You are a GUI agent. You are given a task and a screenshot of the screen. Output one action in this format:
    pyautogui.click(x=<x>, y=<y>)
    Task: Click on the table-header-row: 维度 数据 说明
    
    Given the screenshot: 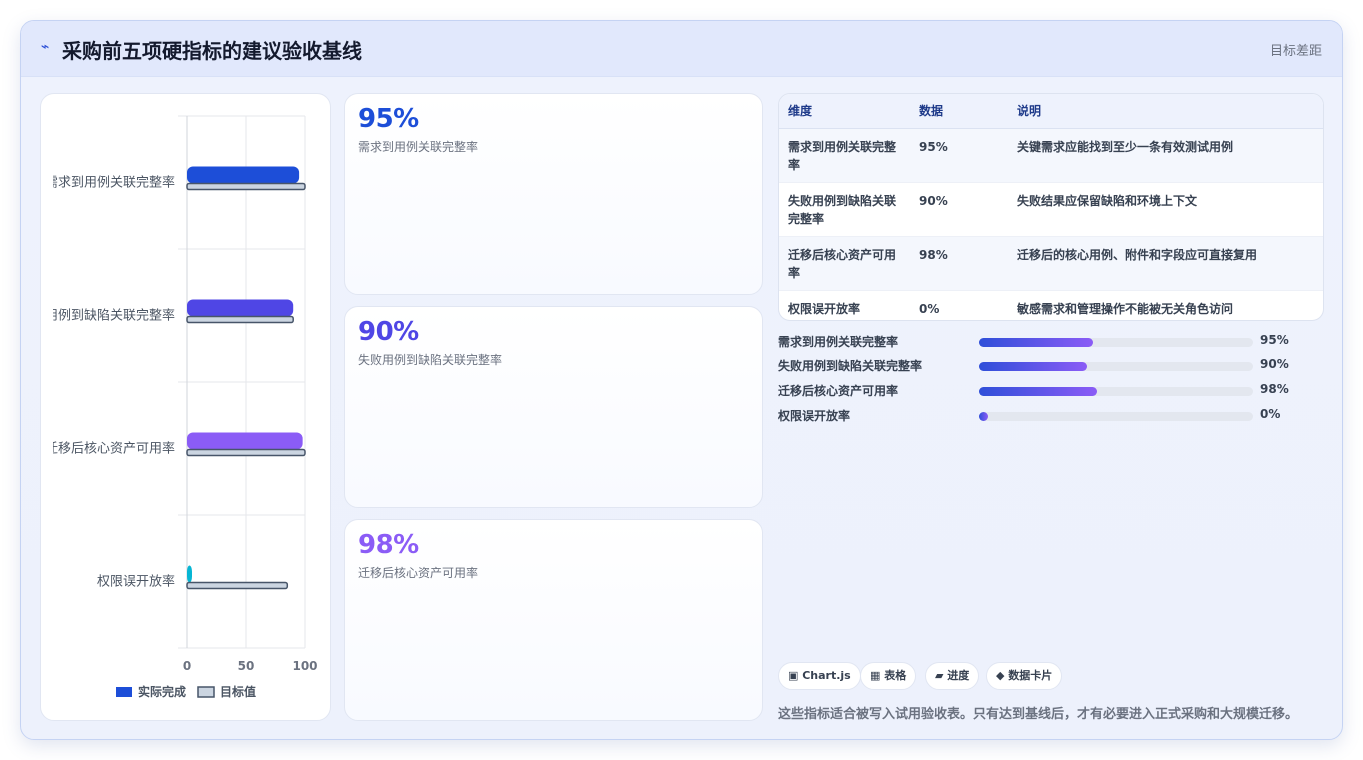 What is the action you would take?
    pyautogui.click(x=1051, y=111)
    